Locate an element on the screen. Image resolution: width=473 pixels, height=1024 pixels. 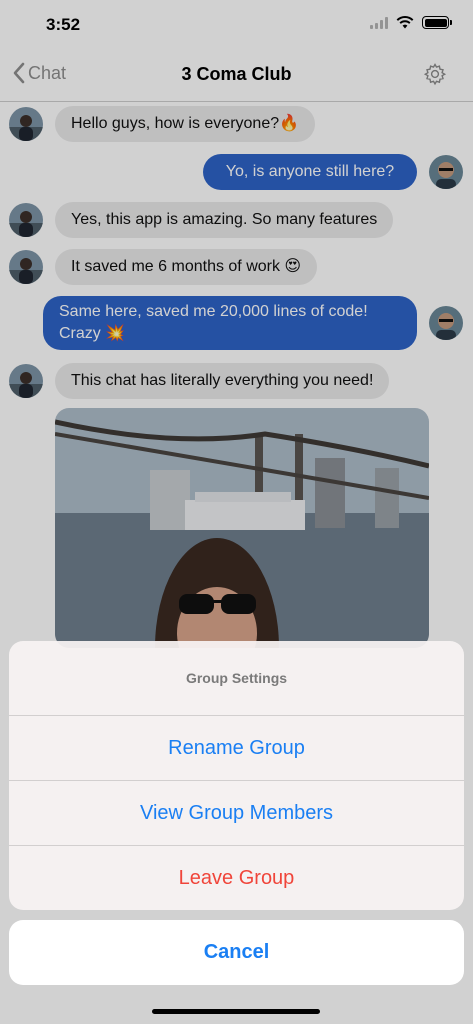
view-group-members-button: View Group Members is located at coordinates (236, 812).